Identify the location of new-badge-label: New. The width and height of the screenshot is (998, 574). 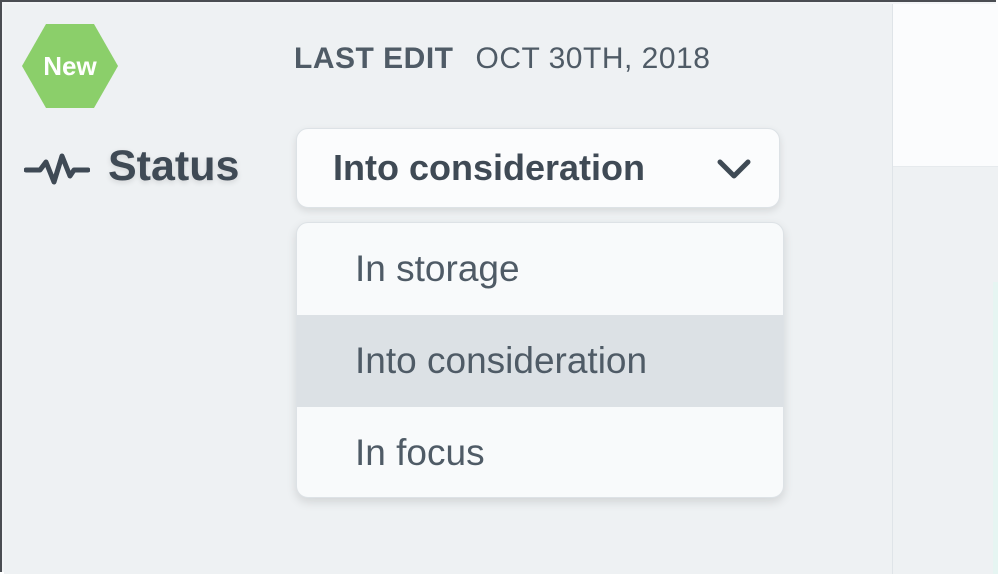
(70, 65).